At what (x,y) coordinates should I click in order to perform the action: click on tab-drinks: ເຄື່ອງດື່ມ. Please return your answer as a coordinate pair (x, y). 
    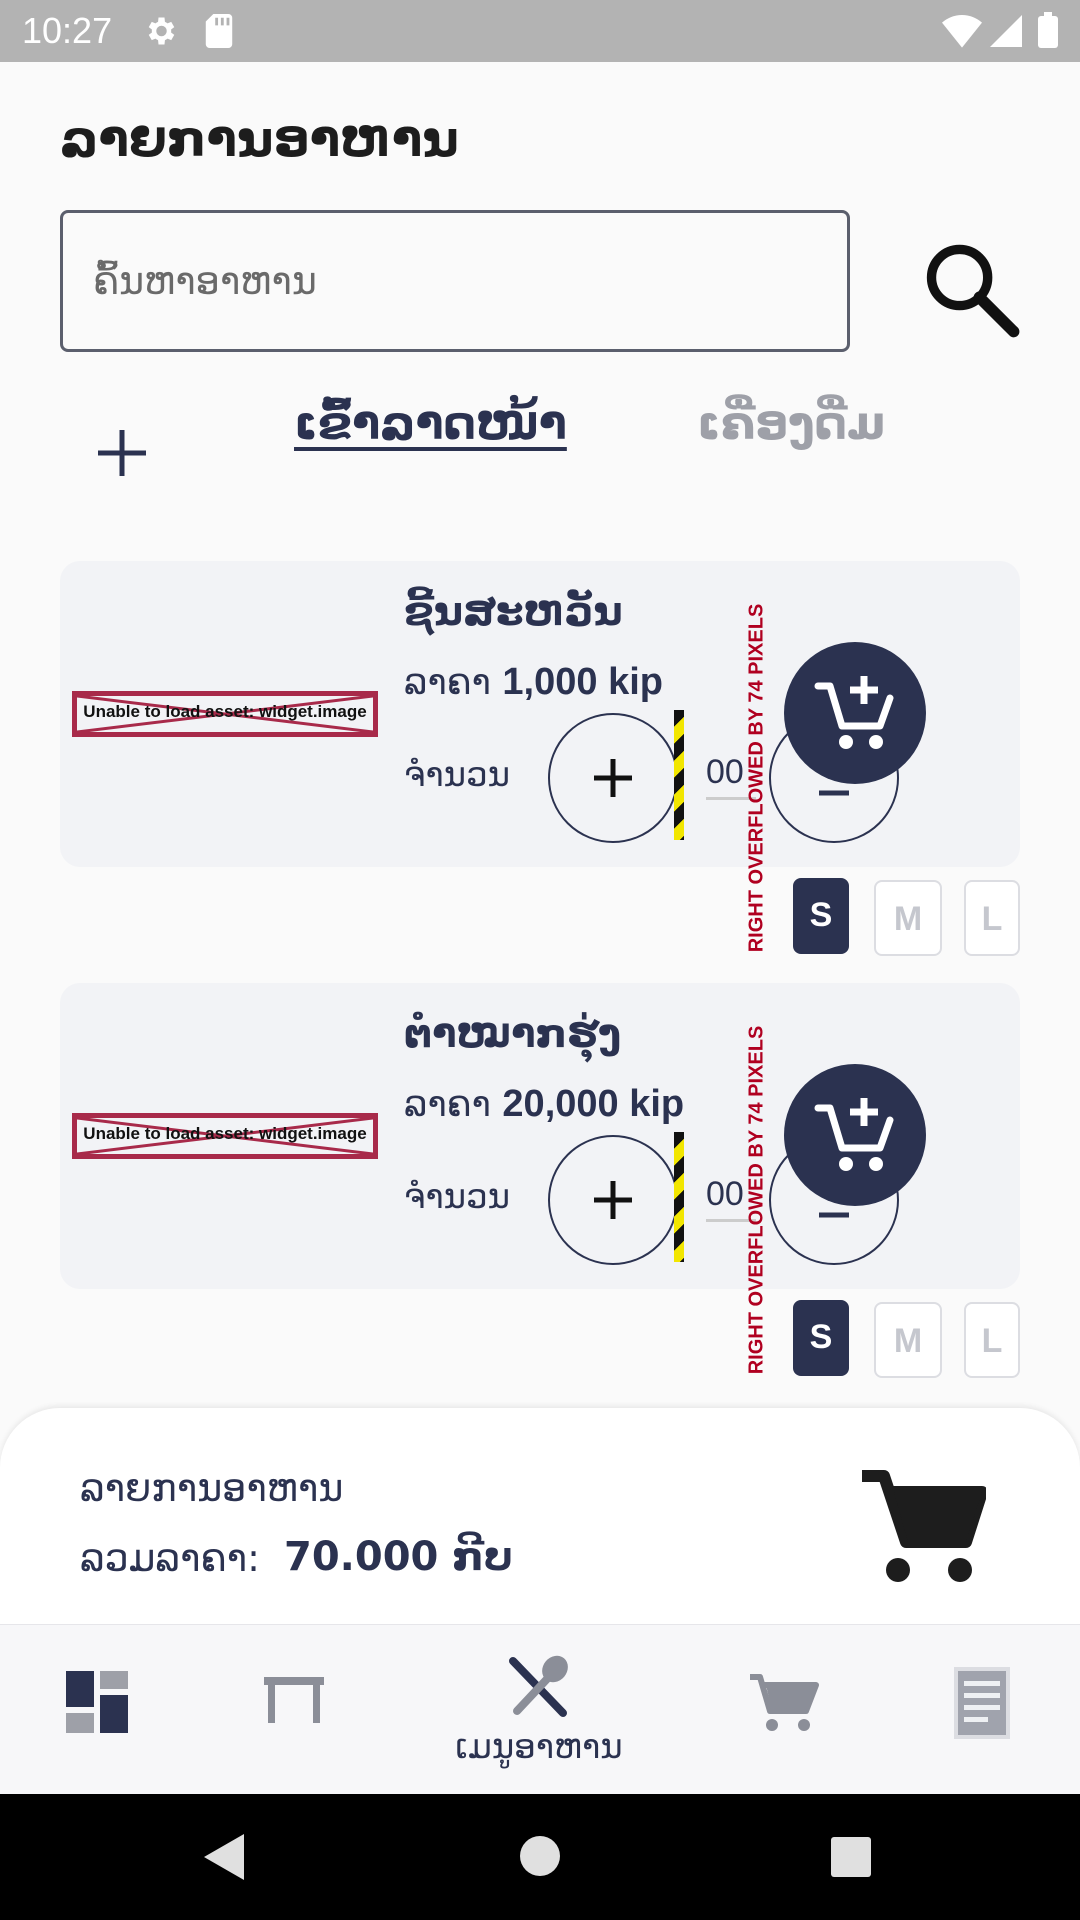
    Looking at the image, I should click on (791, 423).